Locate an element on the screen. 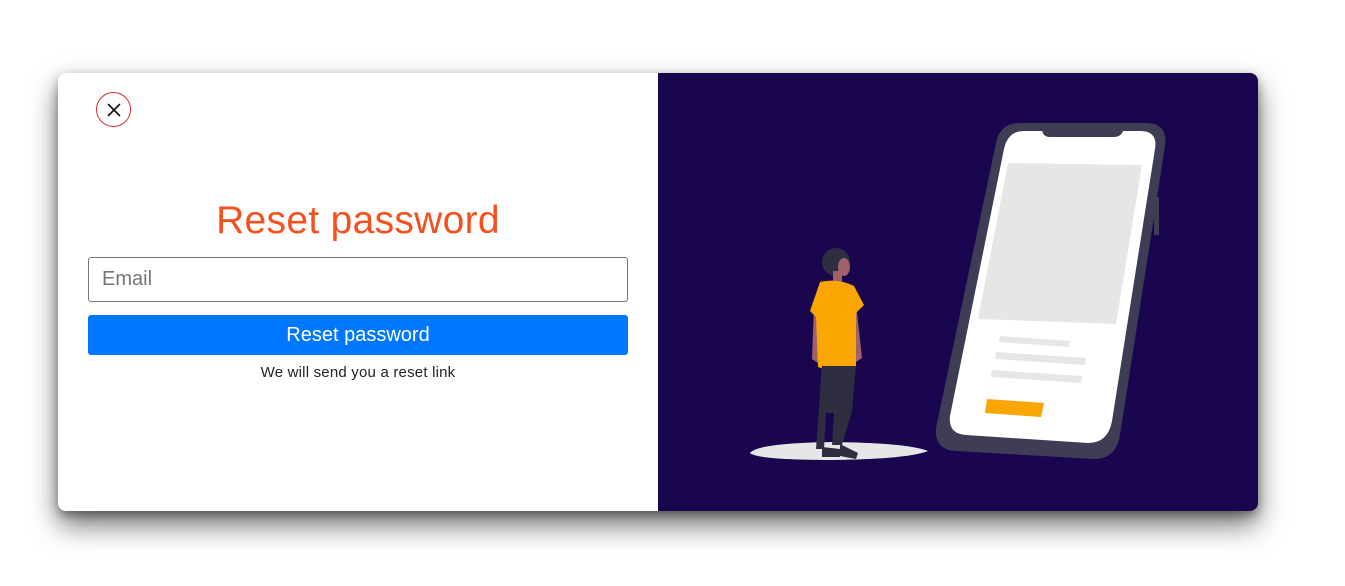 This screenshot has height=586, width=1345. email-field is located at coordinates (358, 279).